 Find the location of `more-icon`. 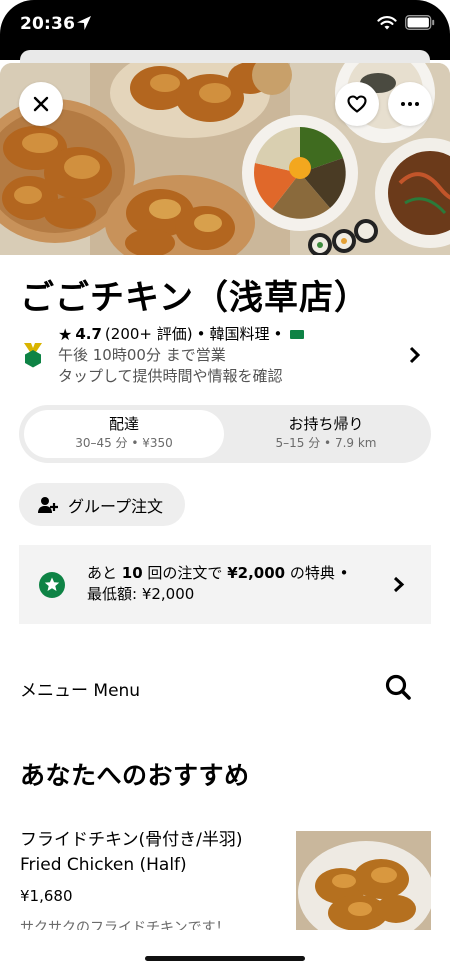

more-icon is located at coordinates (410, 104).